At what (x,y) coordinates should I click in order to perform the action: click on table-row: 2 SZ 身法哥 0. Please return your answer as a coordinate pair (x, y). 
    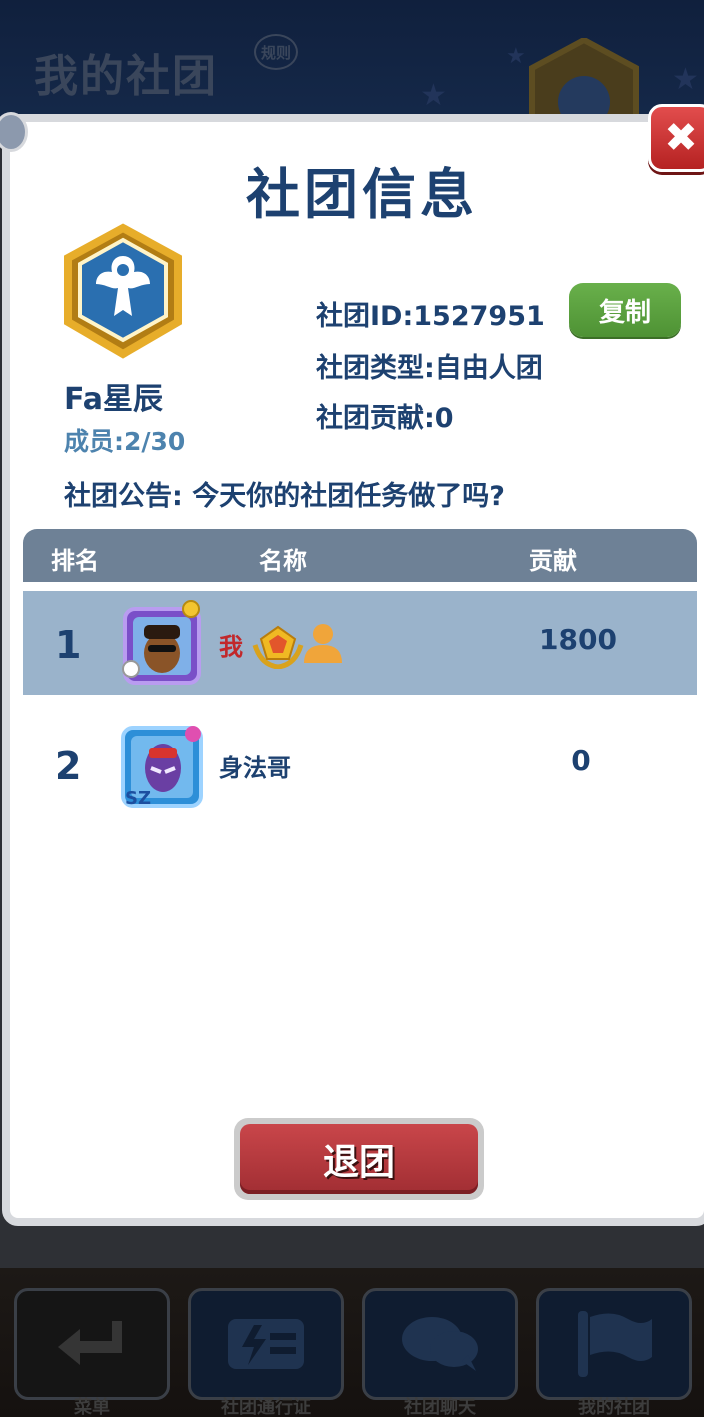
    Looking at the image, I should click on (360, 764).